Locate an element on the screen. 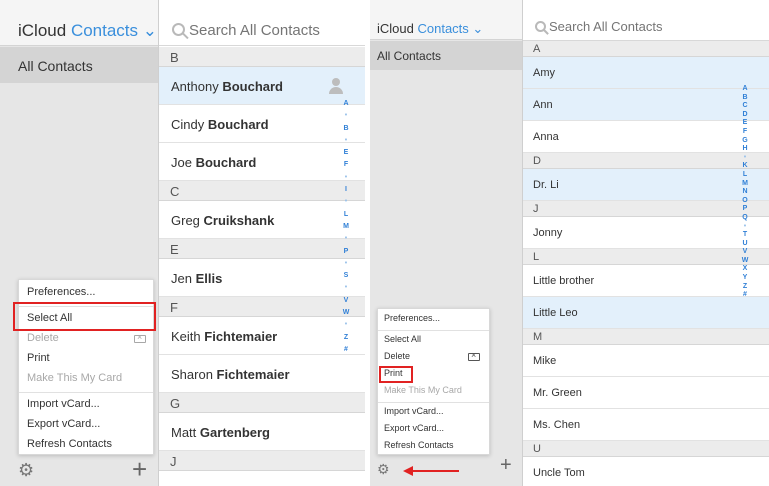 The image size is (769, 486). index-letter: N is located at coordinates (744, 191).